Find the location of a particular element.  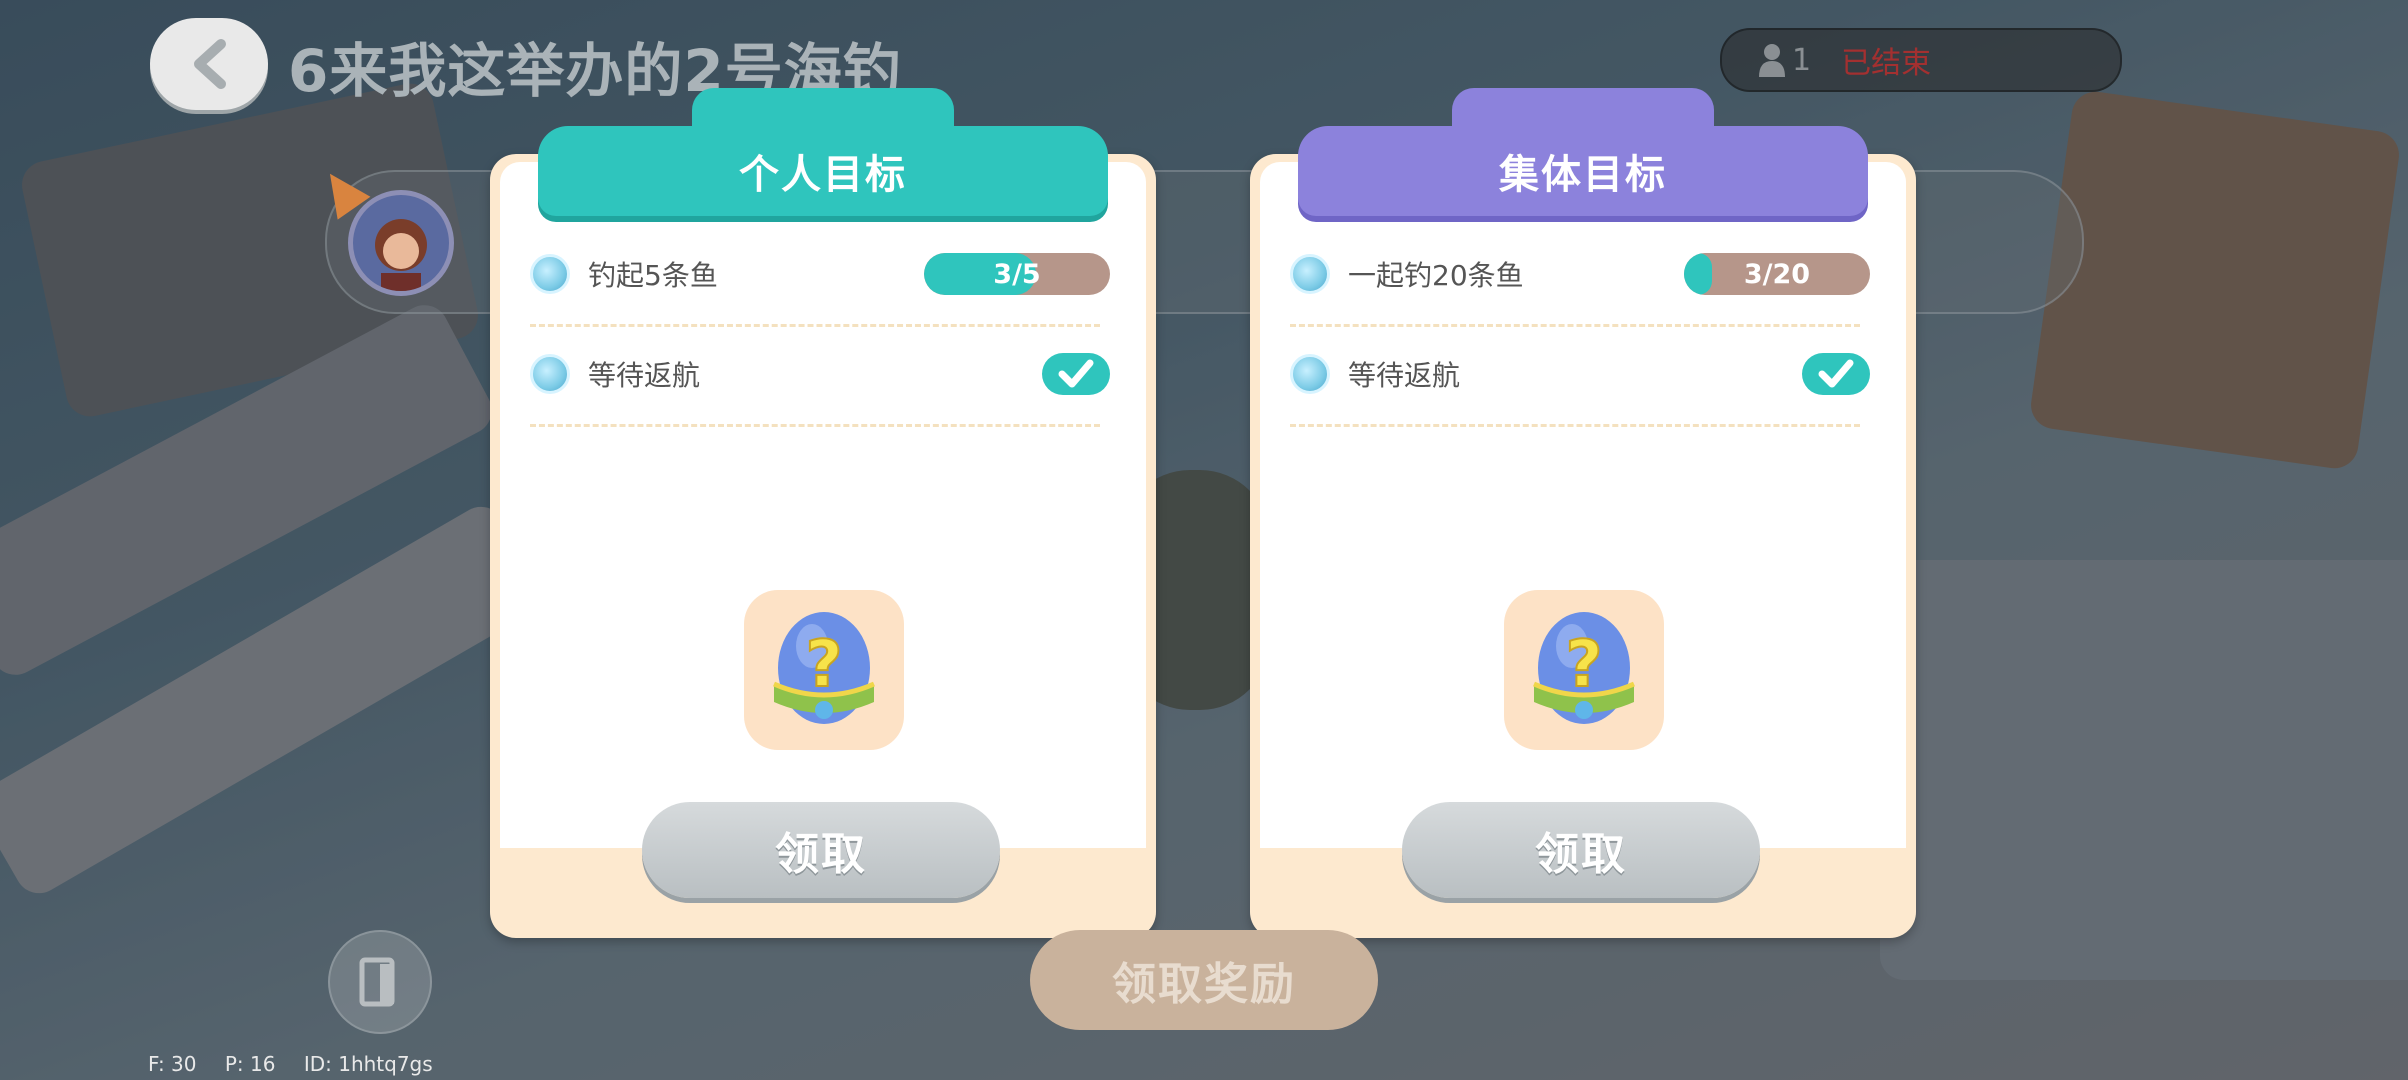

goal-label: 钓起5条鱼 is located at coordinates (653, 275).